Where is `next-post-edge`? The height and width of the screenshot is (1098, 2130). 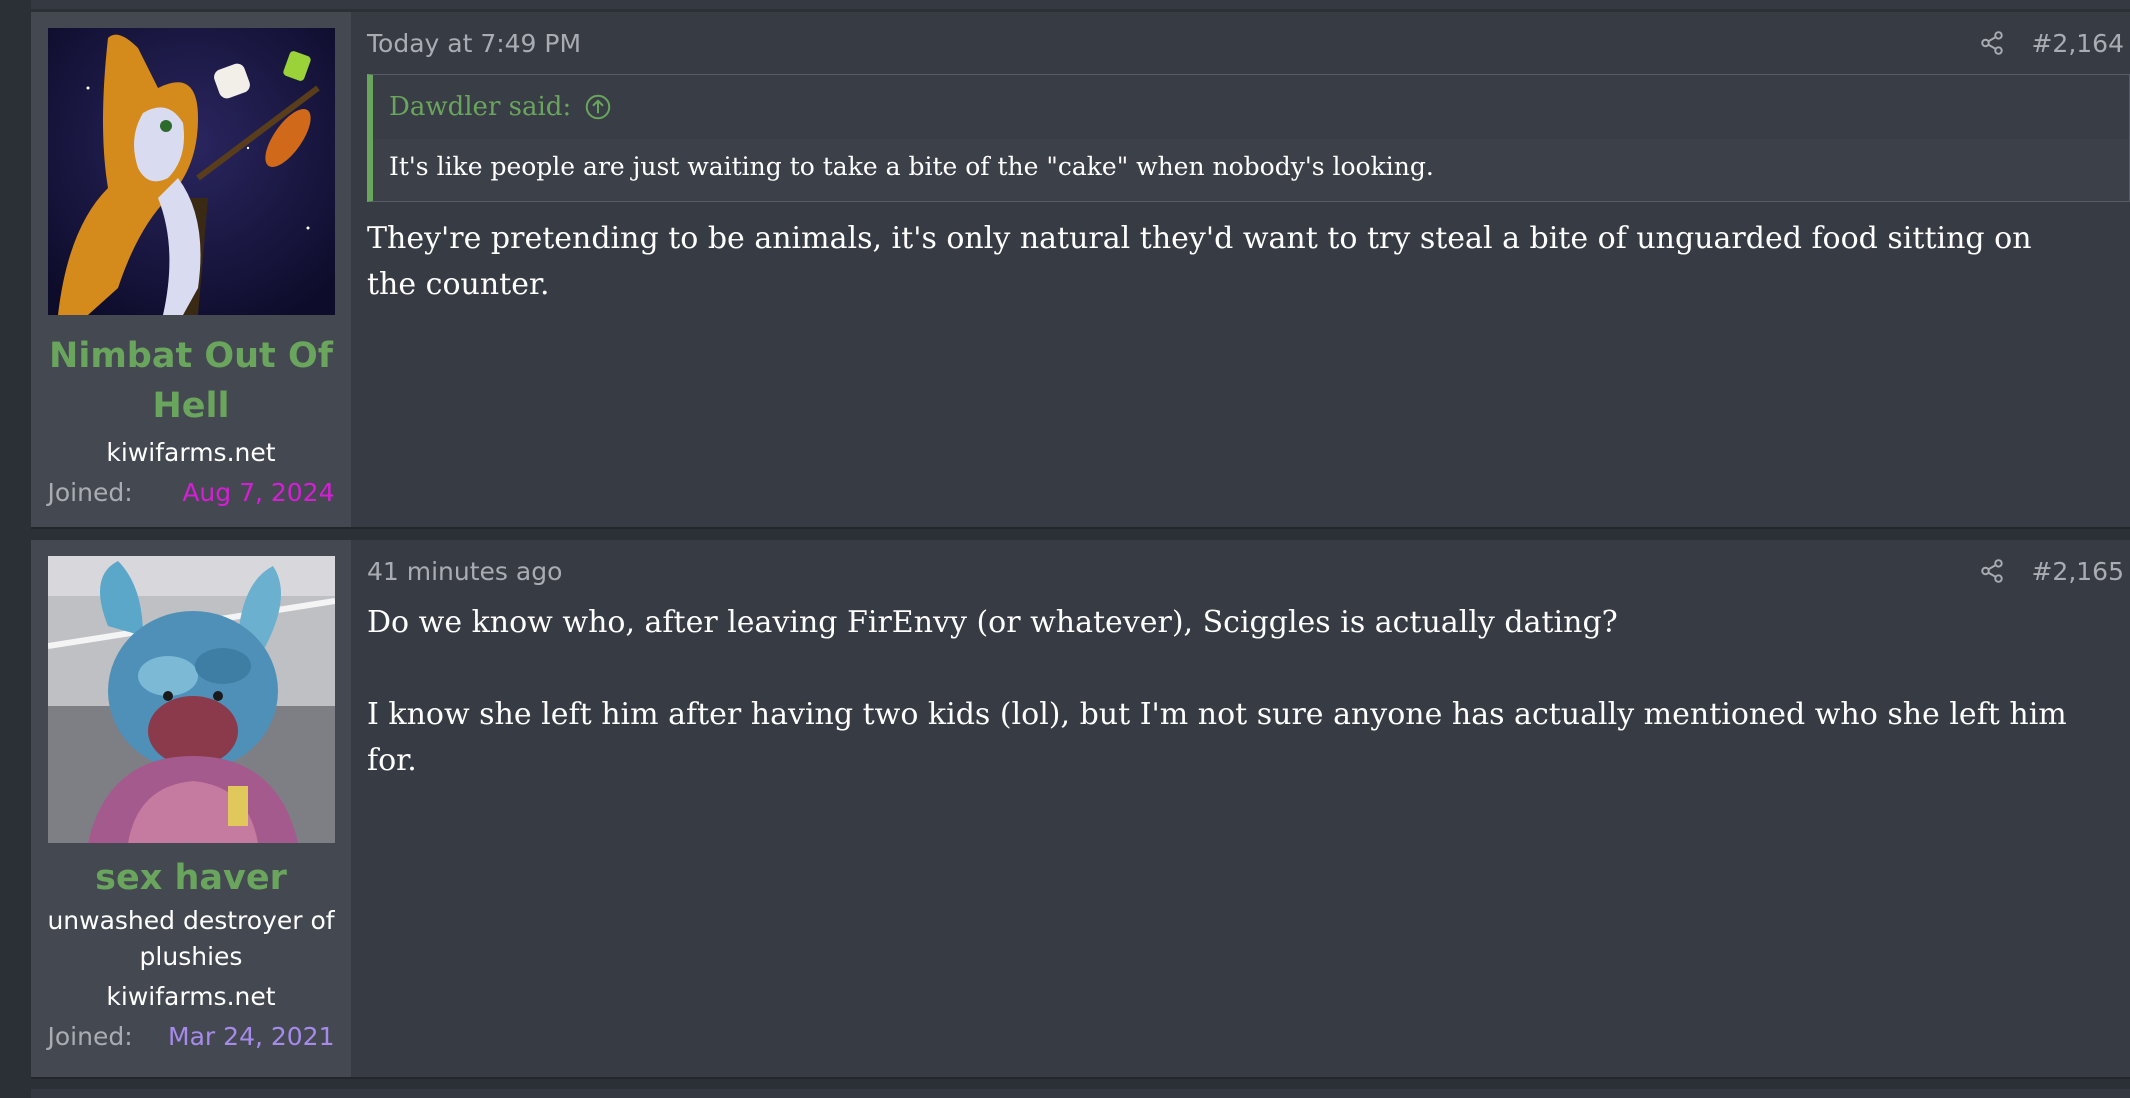 next-post-edge is located at coordinates (1080, 1093).